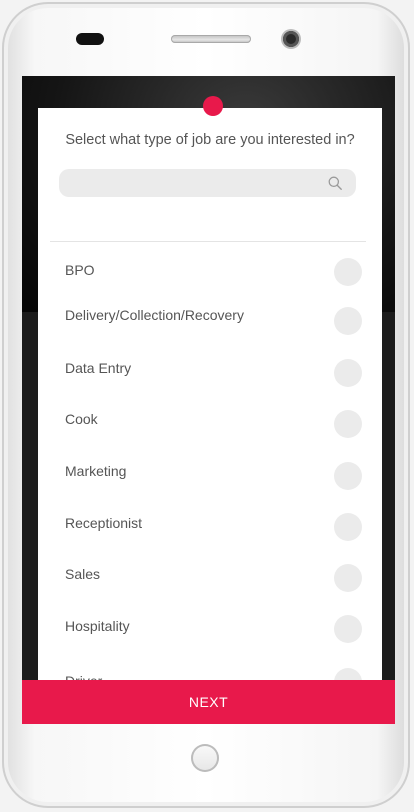 This screenshot has height=812, width=414. Describe the element at coordinates (104, 523) in the screenshot. I see `job-type-label: Receptionist` at that location.